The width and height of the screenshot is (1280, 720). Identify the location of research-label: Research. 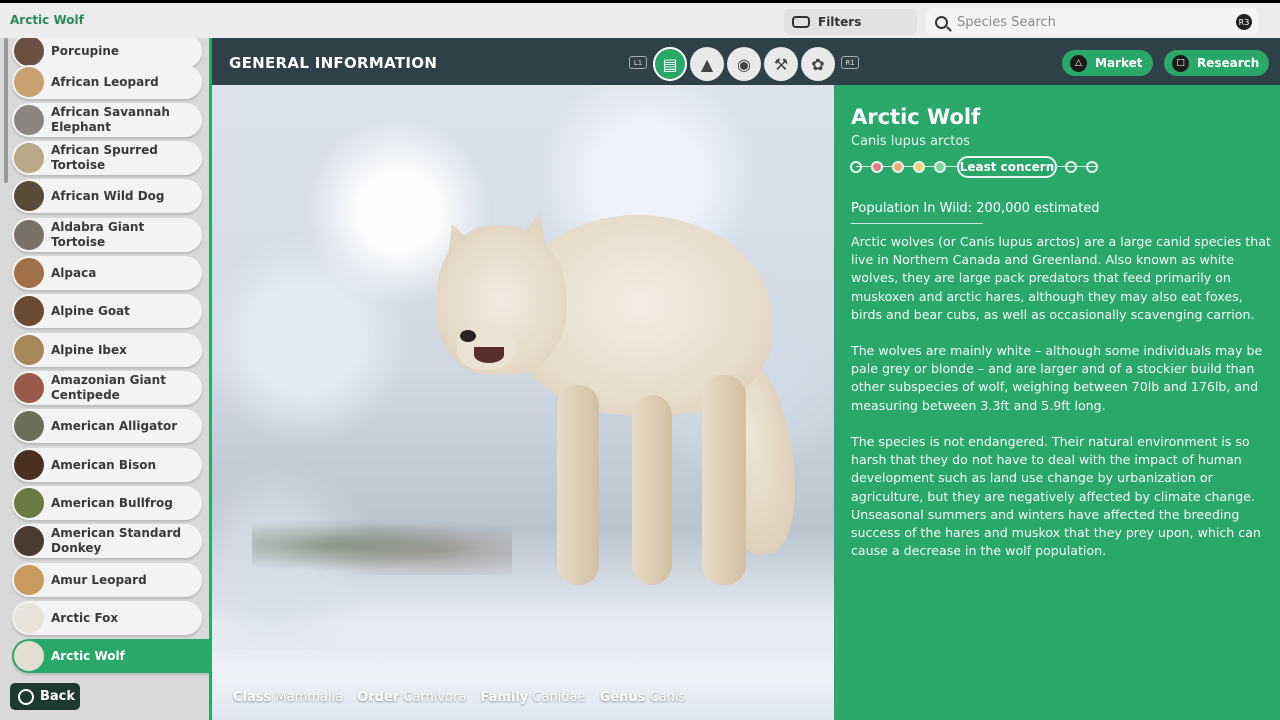
(1228, 63).